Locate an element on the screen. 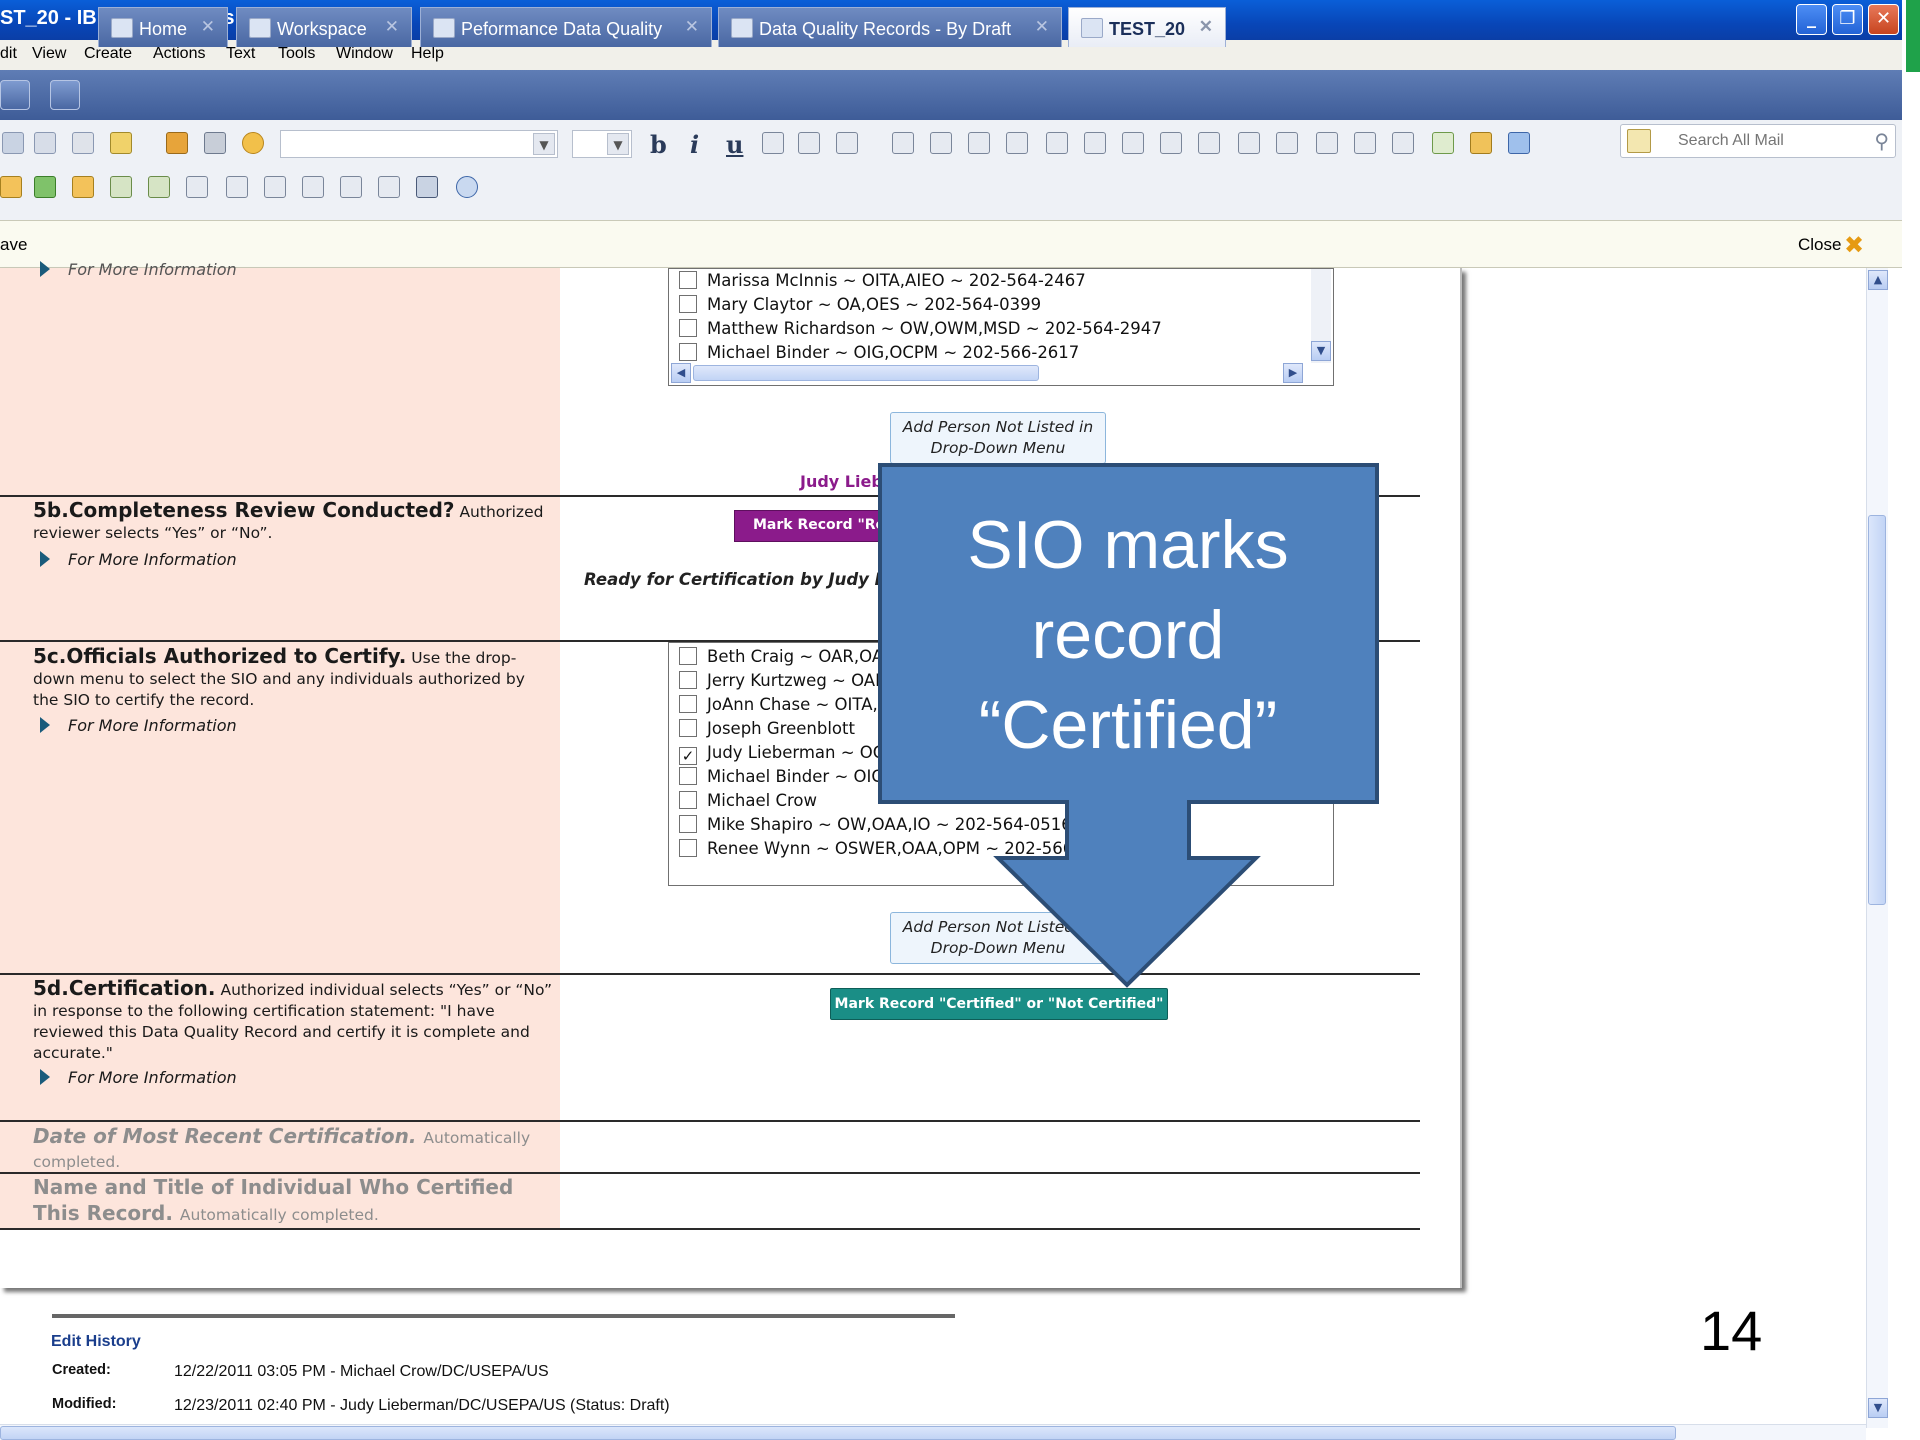  collapse-icon is located at coordinates (275, 187).